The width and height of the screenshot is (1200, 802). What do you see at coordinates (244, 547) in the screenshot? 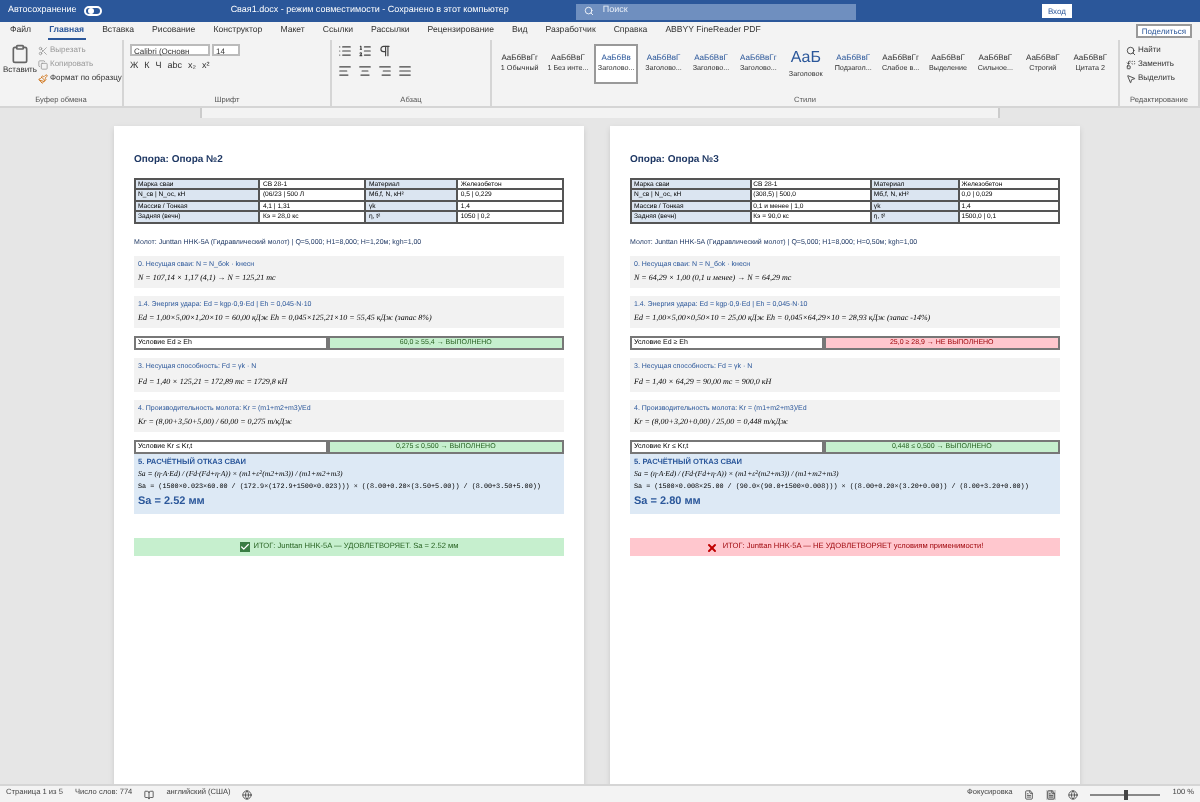
I see `check-icon` at bounding box center [244, 547].